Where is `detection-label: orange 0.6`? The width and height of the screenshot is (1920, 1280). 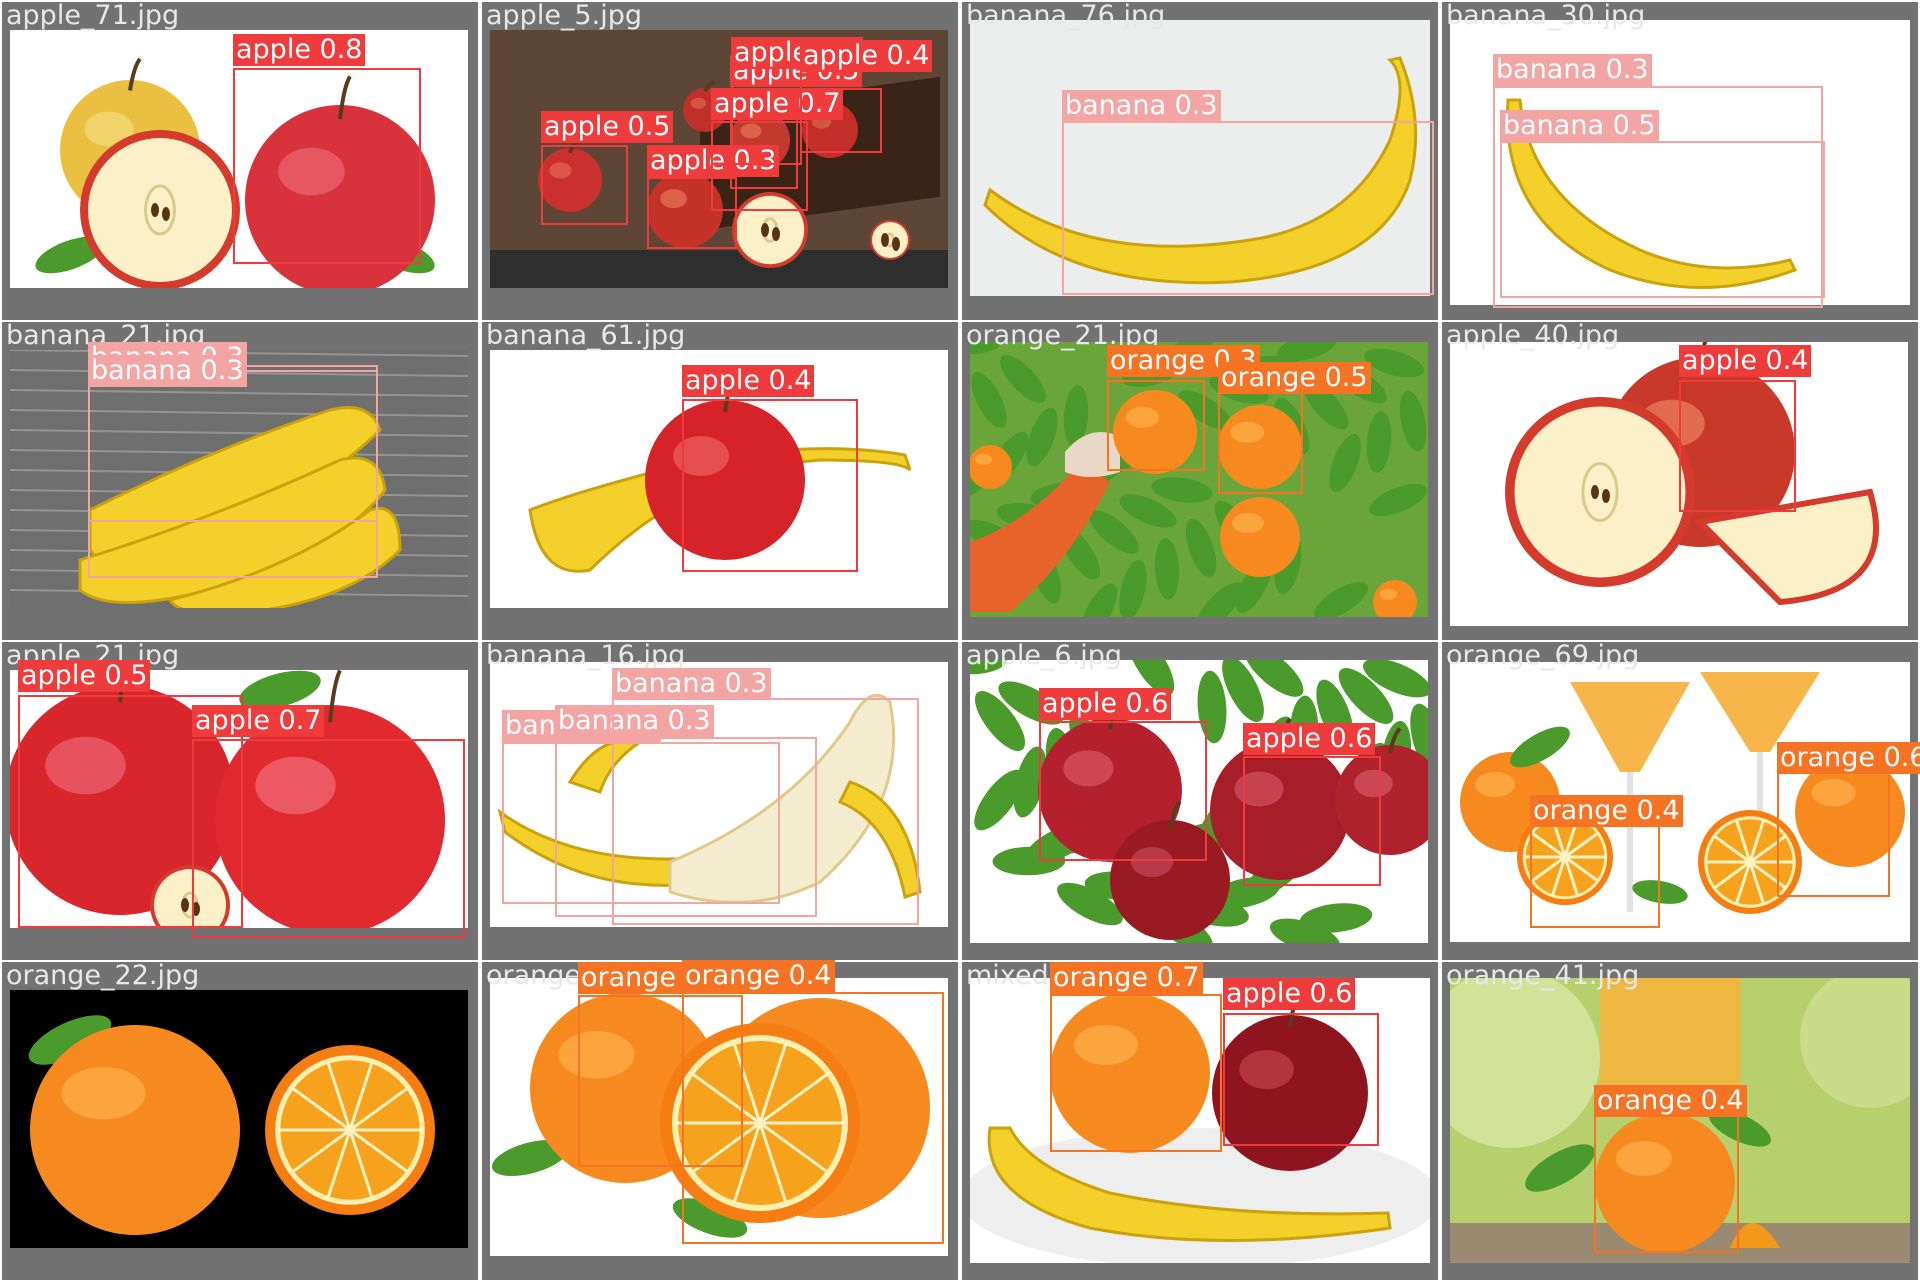 detection-label: orange 0.6 is located at coordinates (1848, 758).